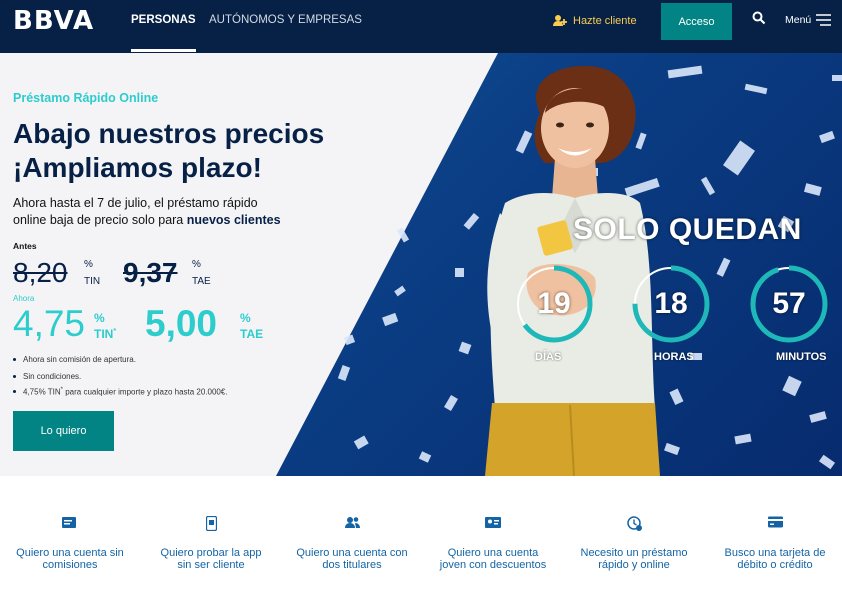 The image size is (842, 596). Describe the element at coordinates (196, 264) in the screenshot. I see `old-tae-percent: %` at that location.